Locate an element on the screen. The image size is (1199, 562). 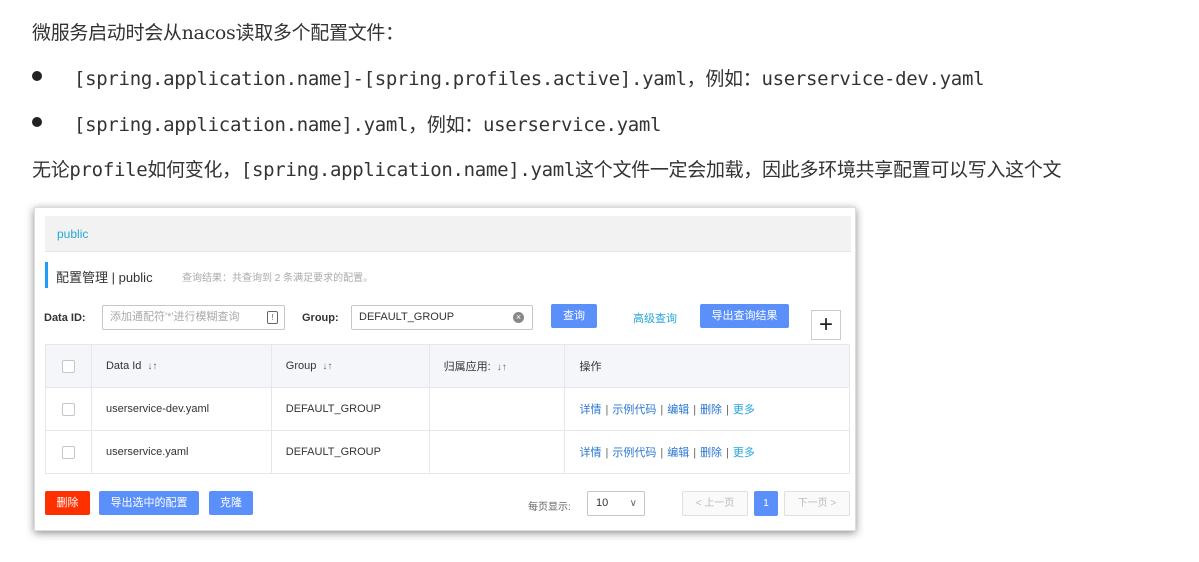
export-results-button: 导出查询结果 is located at coordinates (744, 316).